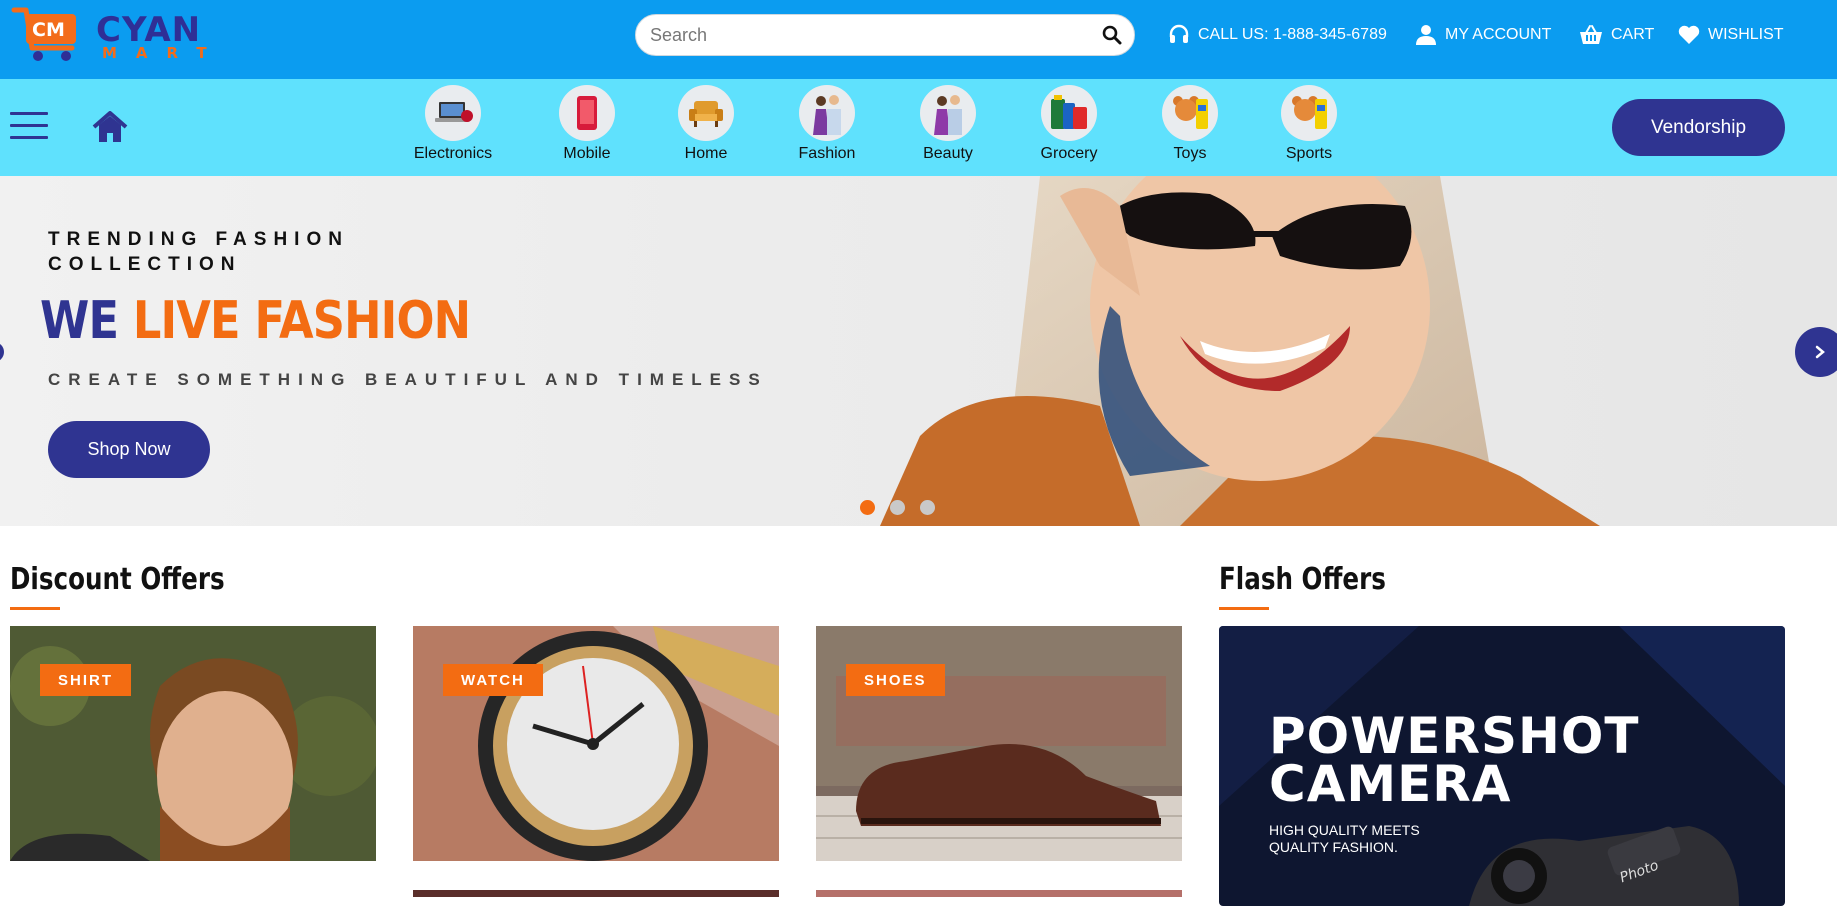 This screenshot has width=1837, height=906. I want to click on headset-icon, so click(1179, 33).